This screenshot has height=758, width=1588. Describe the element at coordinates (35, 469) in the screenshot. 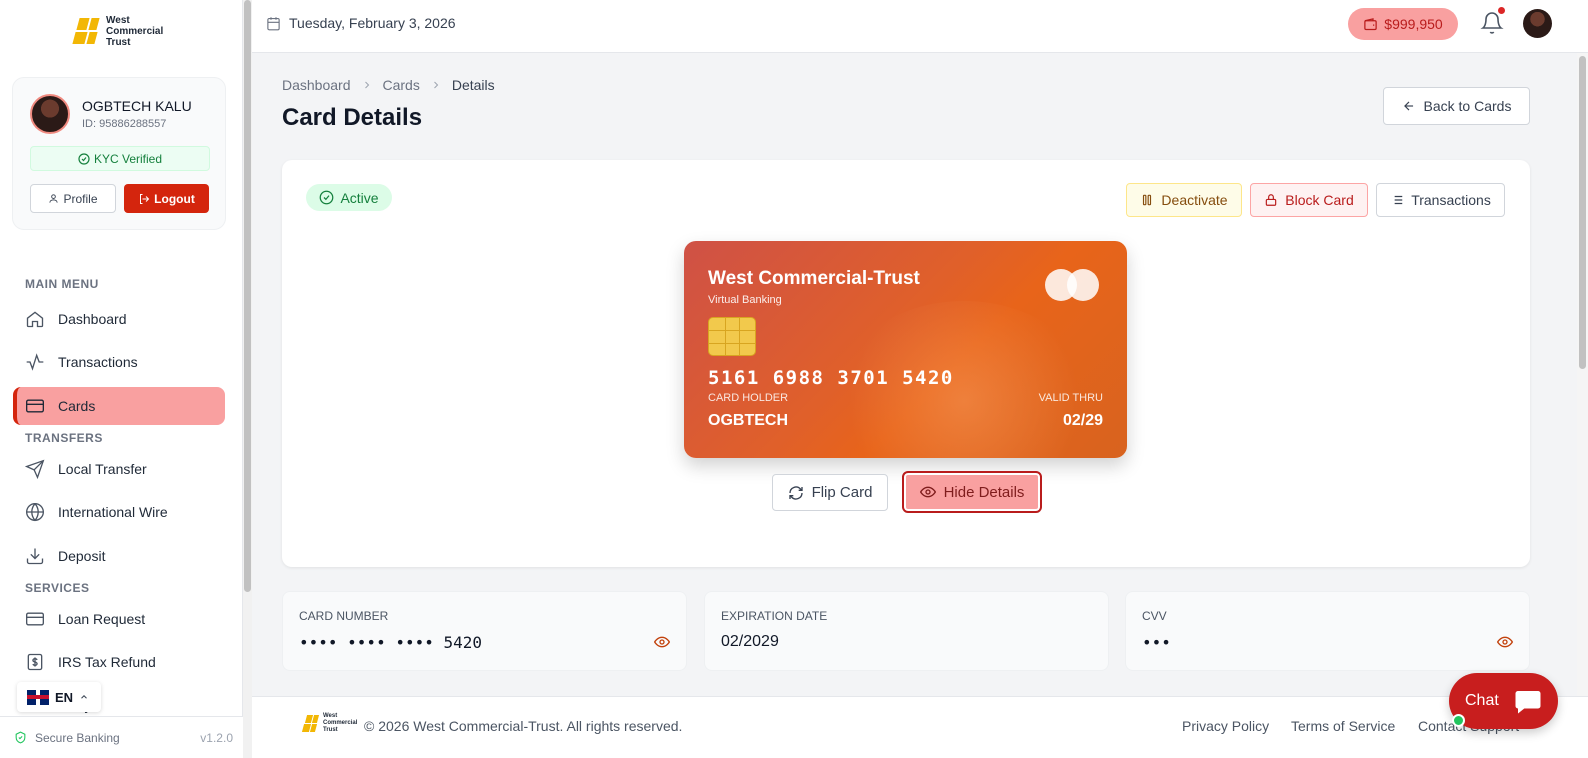

I see `send-icon` at that location.